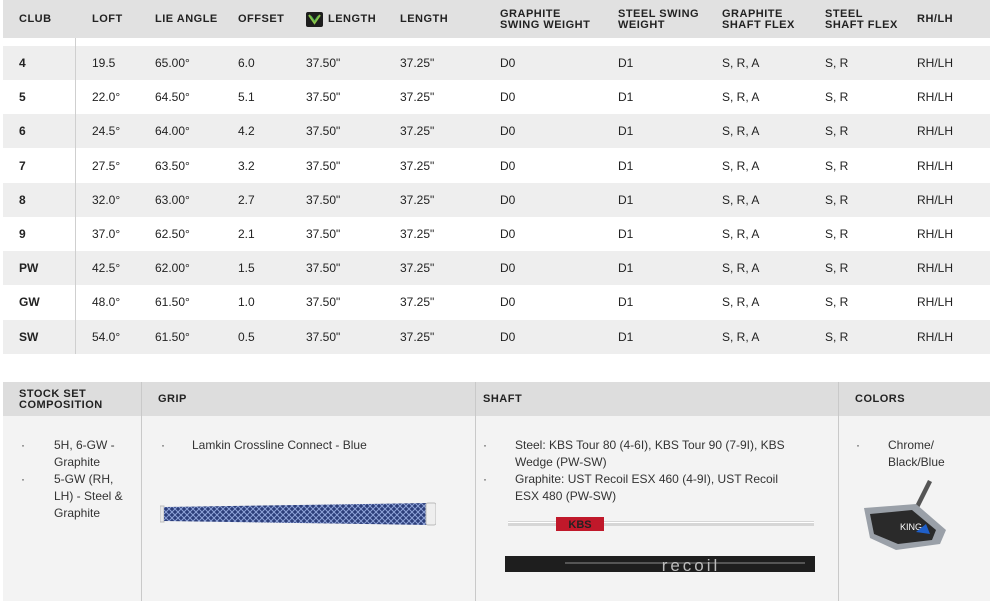  What do you see at coordinates (106, 131) in the screenshot?
I see `table-cell: 24.5°` at bounding box center [106, 131].